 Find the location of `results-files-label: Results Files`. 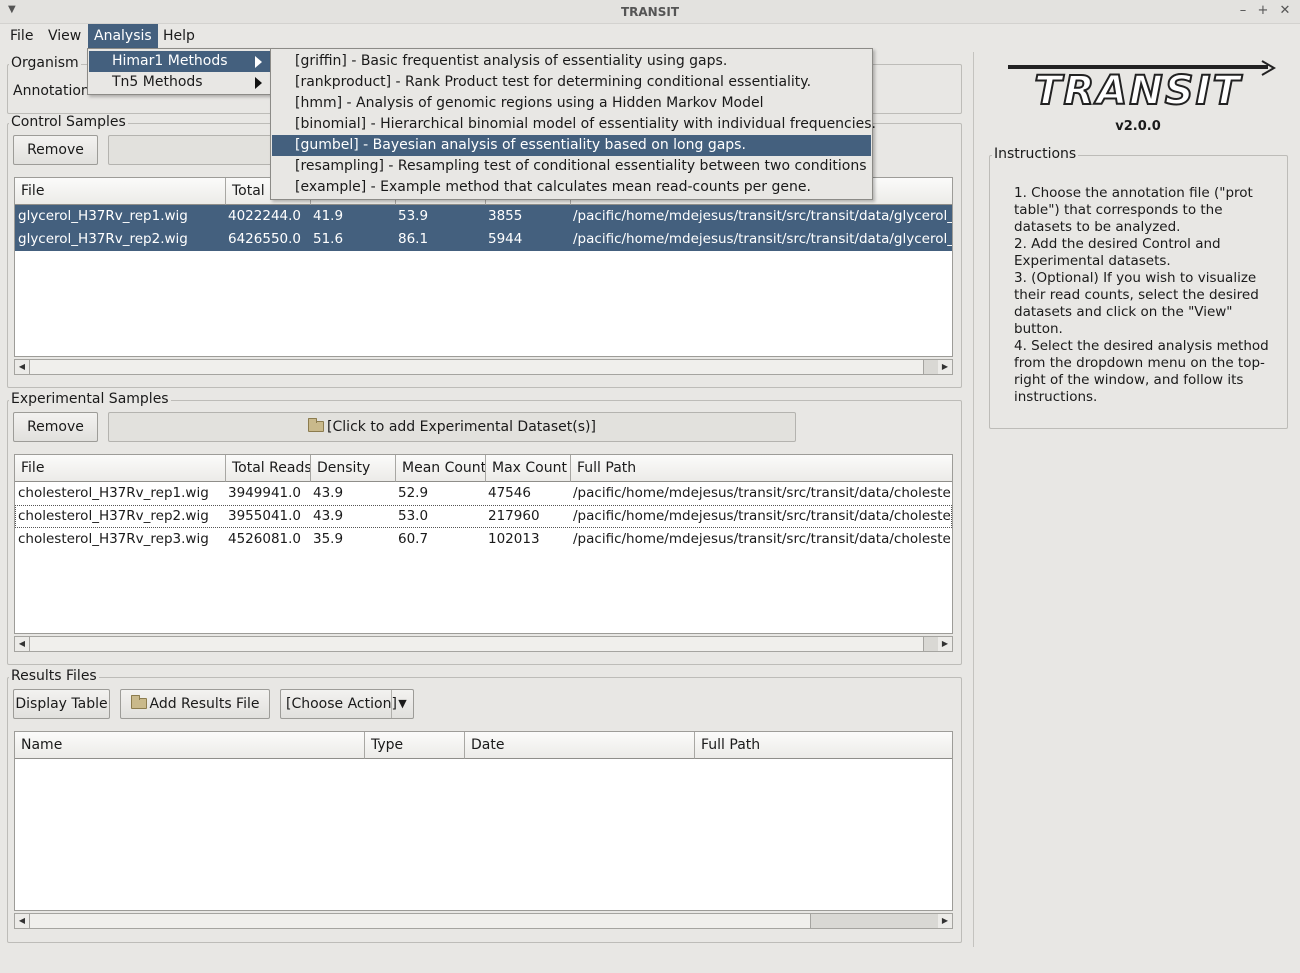

results-files-label: Results Files is located at coordinates (54, 676).